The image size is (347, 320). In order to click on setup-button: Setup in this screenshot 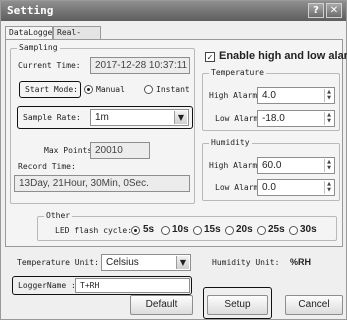, I will do `click(237, 305)`.